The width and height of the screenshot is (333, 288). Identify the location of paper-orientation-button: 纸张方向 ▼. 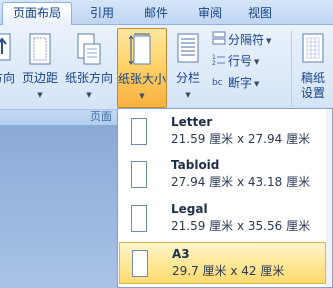
(89, 68).